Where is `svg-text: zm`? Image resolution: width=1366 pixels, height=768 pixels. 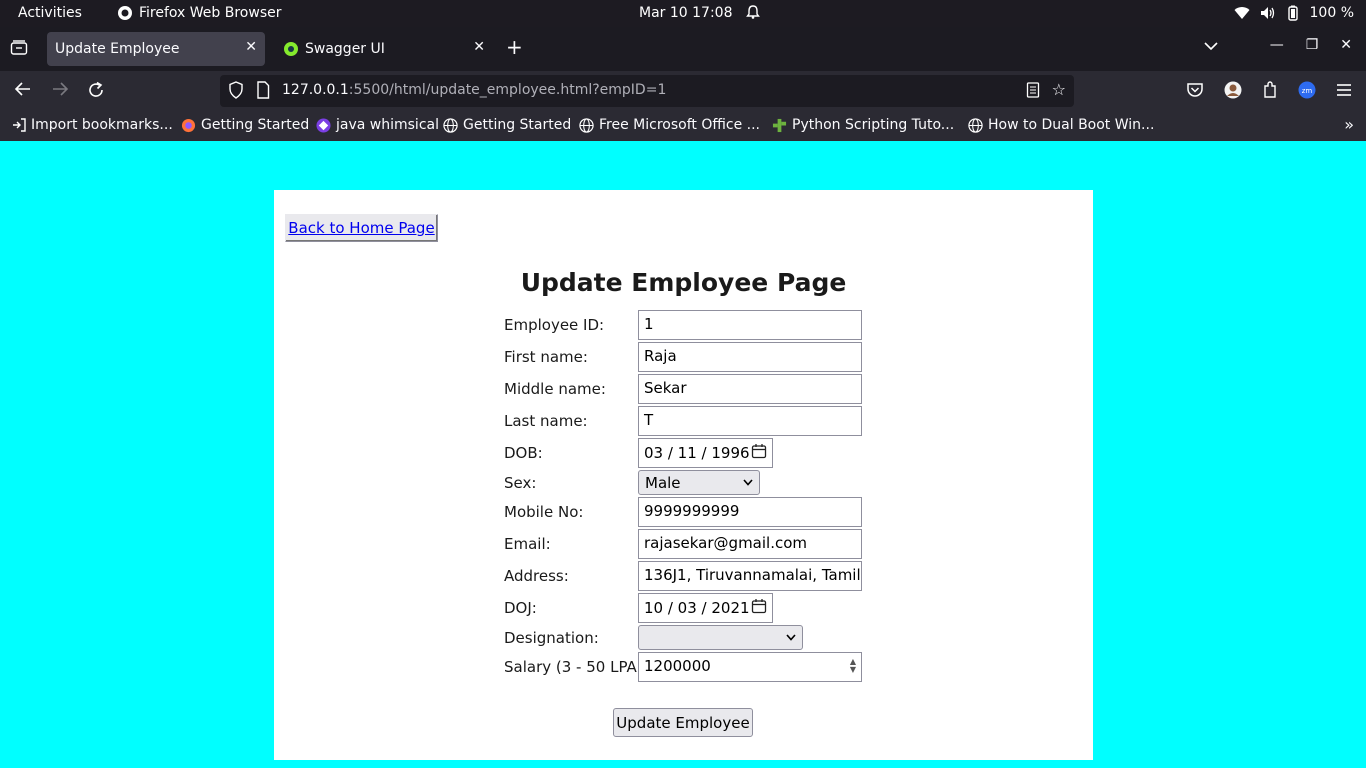
svg-text: zm is located at coordinates (1307, 91).